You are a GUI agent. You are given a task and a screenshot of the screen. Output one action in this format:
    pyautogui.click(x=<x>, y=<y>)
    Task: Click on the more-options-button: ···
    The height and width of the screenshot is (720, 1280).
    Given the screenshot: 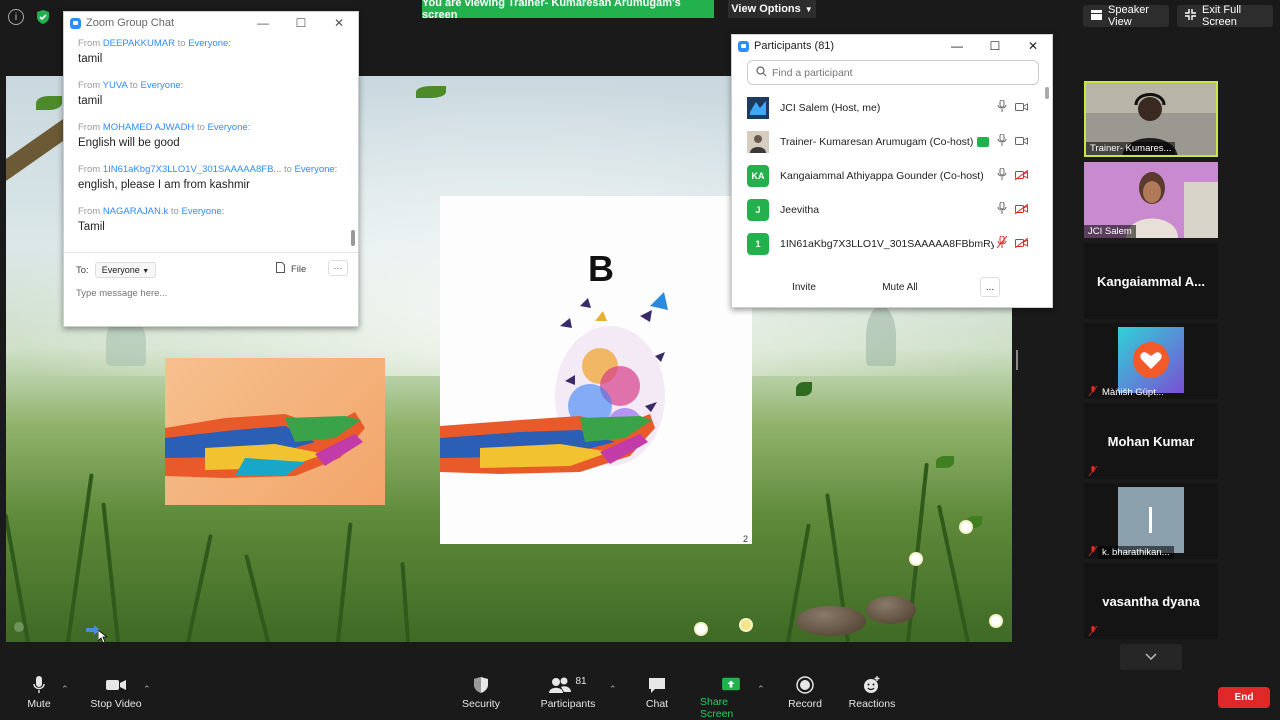 What is the action you would take?
    pyautogui.click(x=338, y=268)
    